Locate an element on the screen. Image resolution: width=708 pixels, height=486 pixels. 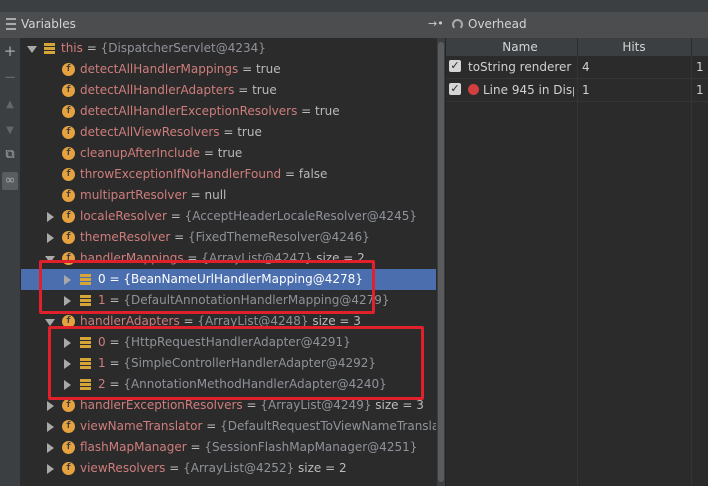
variables-title: Variables is located at coordinates (41, 24).